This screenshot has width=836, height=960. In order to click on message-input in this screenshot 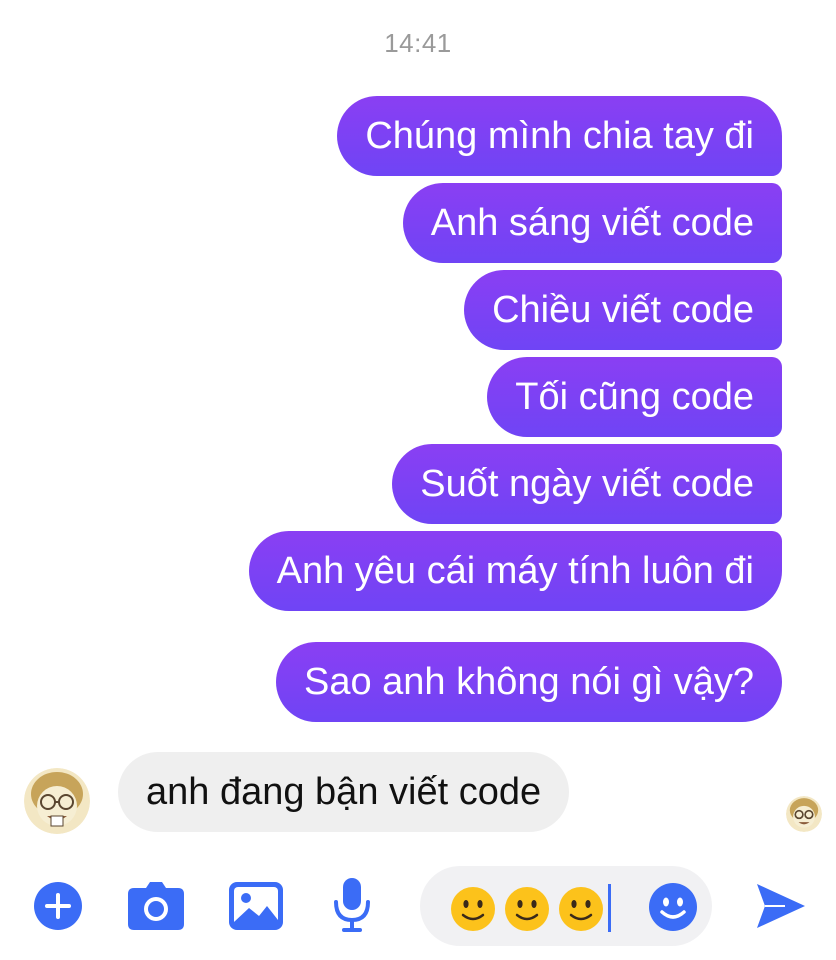, I will do `click(566, 906)`.